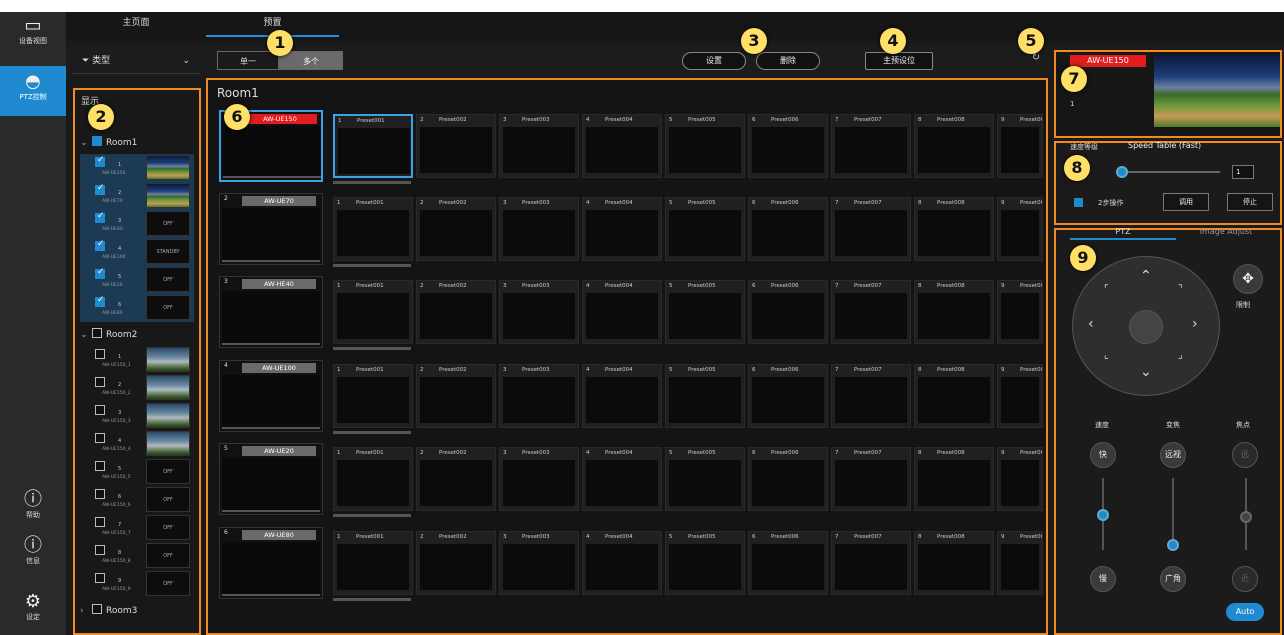 Image resolution: width=1284 pixels, height=635 pixels. Describe the element at coordinates (33, 508) in the screenshot. I see `nav-help: ⓘ 帮助` at that location.